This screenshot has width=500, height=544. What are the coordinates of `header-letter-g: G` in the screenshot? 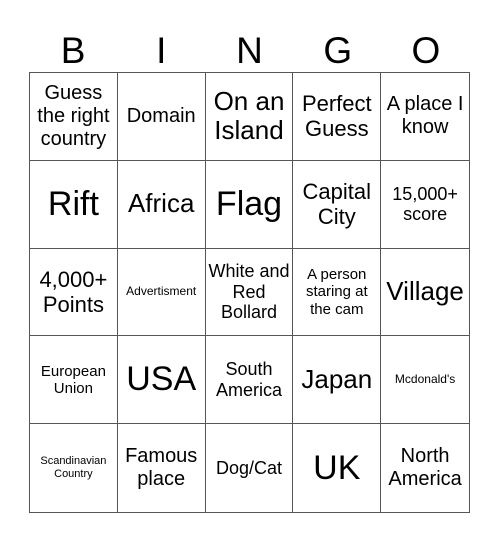 It's located at (338, 50).